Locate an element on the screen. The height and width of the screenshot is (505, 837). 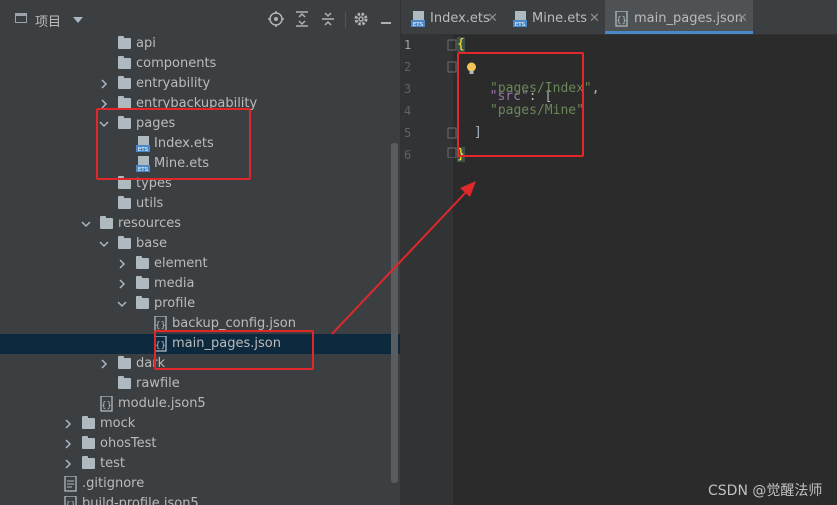
tab-label: Index.ets is located at coordinates (460, 18).